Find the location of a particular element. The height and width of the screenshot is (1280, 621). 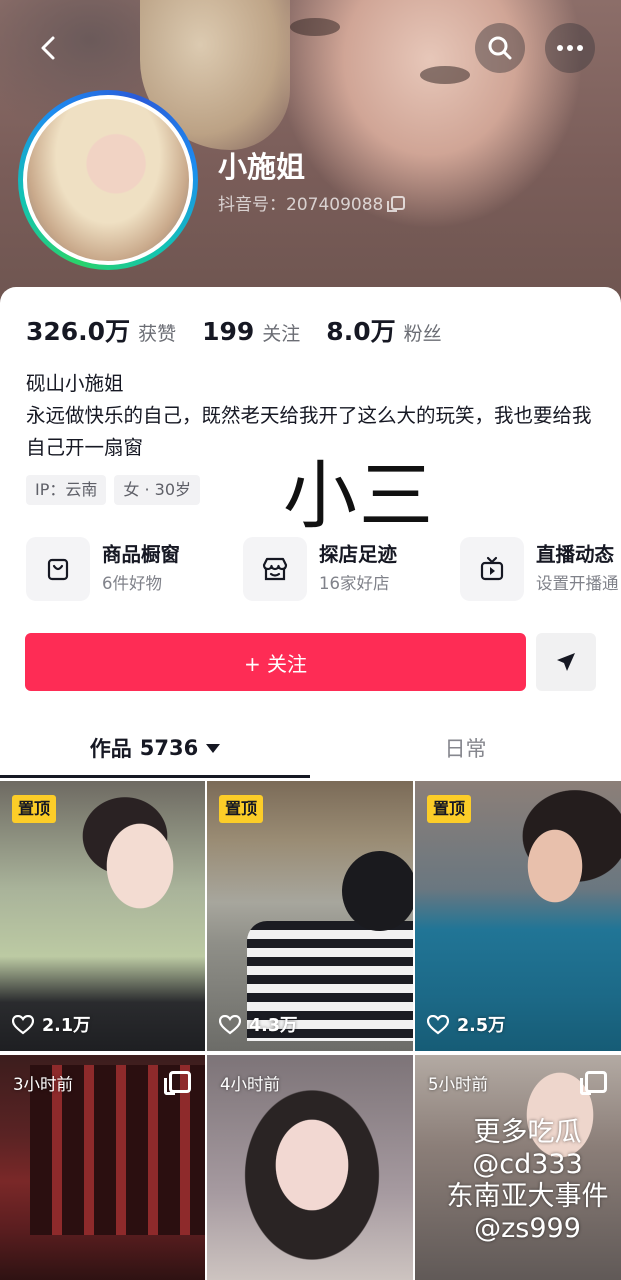

likes-label: 获赞 is located at coordinates (157, 334).